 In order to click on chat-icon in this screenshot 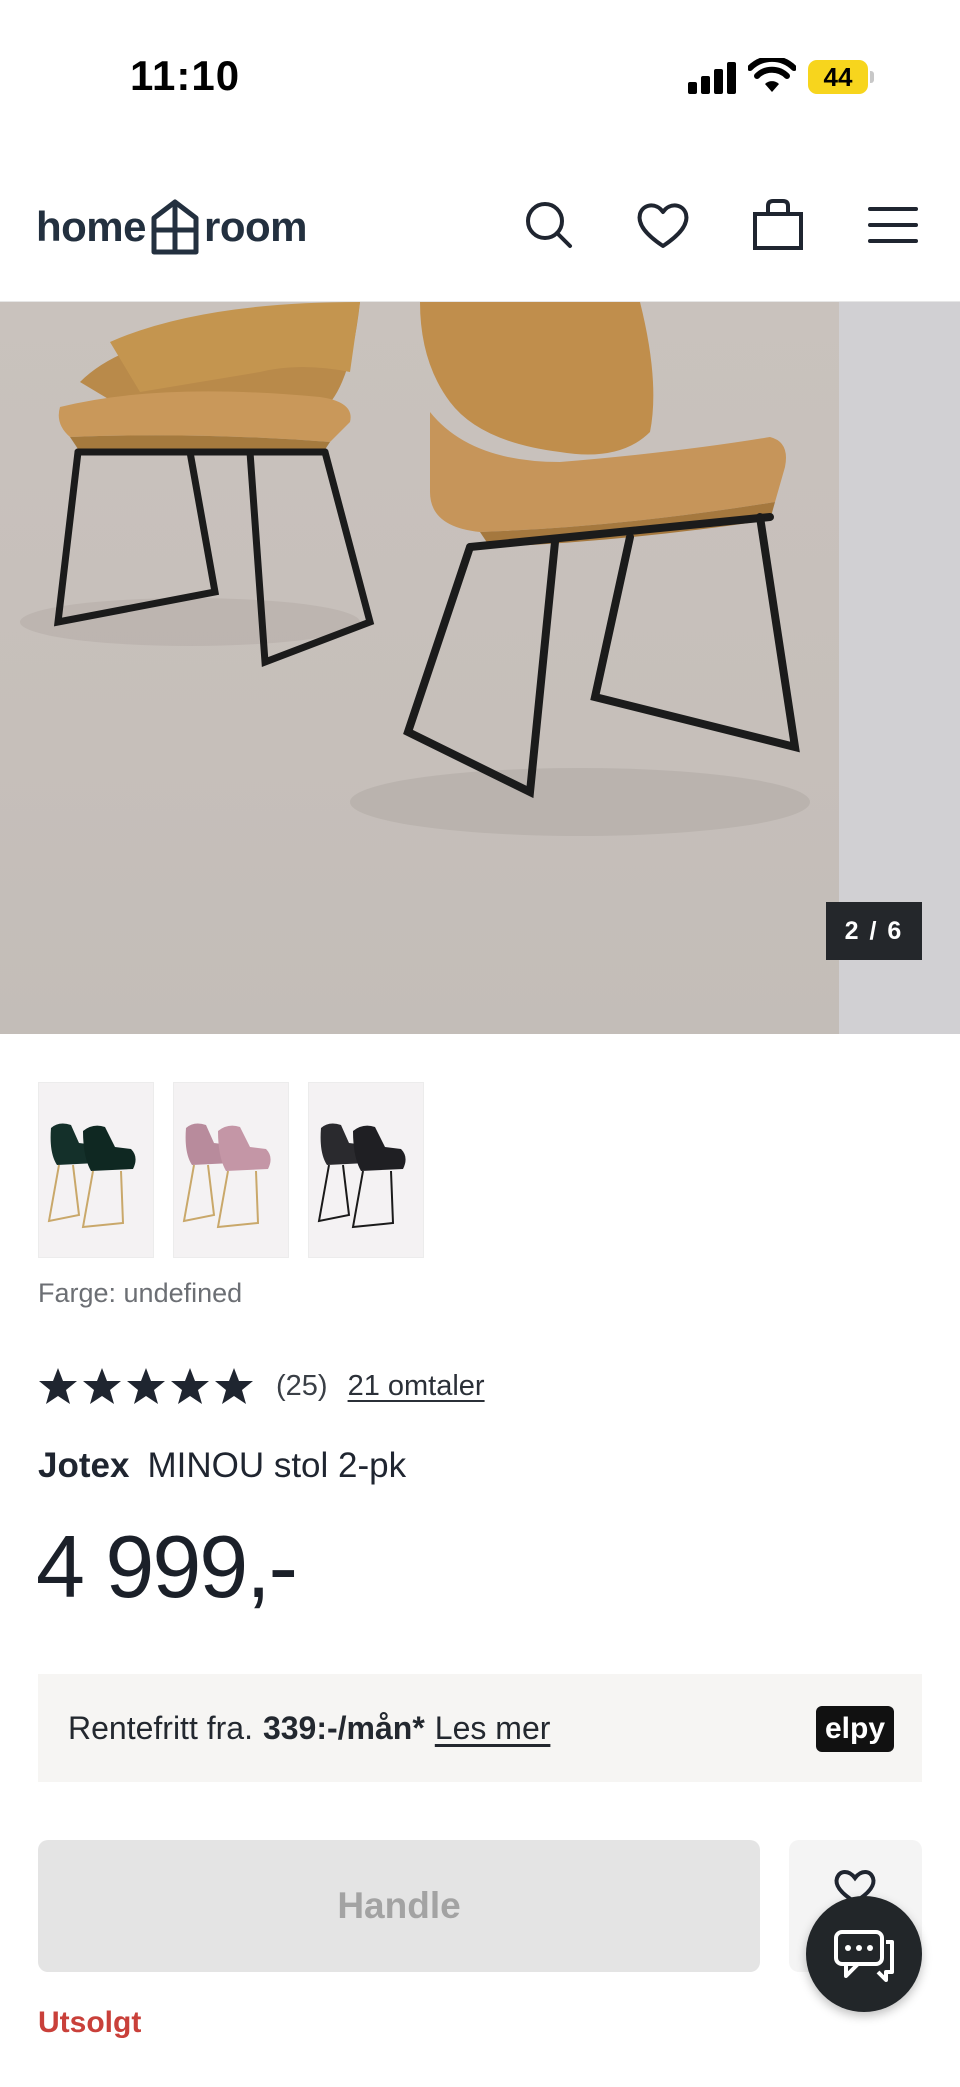, I will do `click(864, 1956)`.